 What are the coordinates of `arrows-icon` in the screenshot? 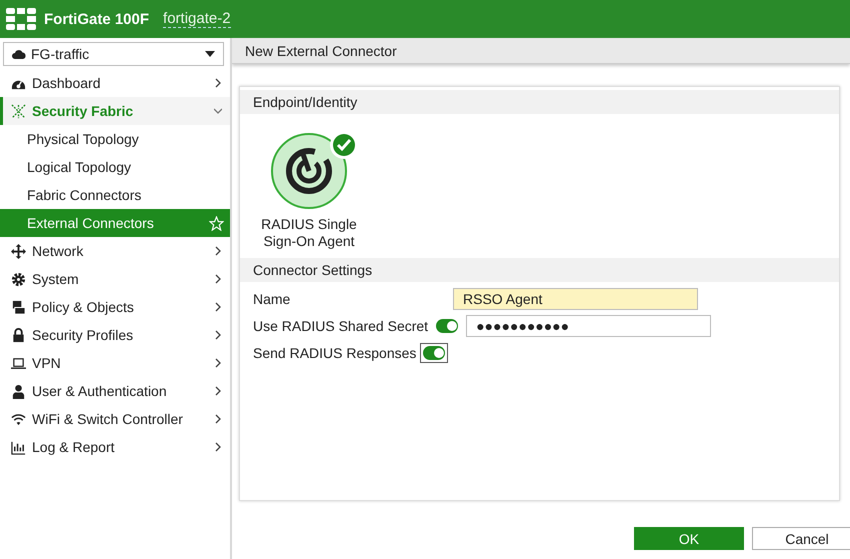 It's located at (18, 251).